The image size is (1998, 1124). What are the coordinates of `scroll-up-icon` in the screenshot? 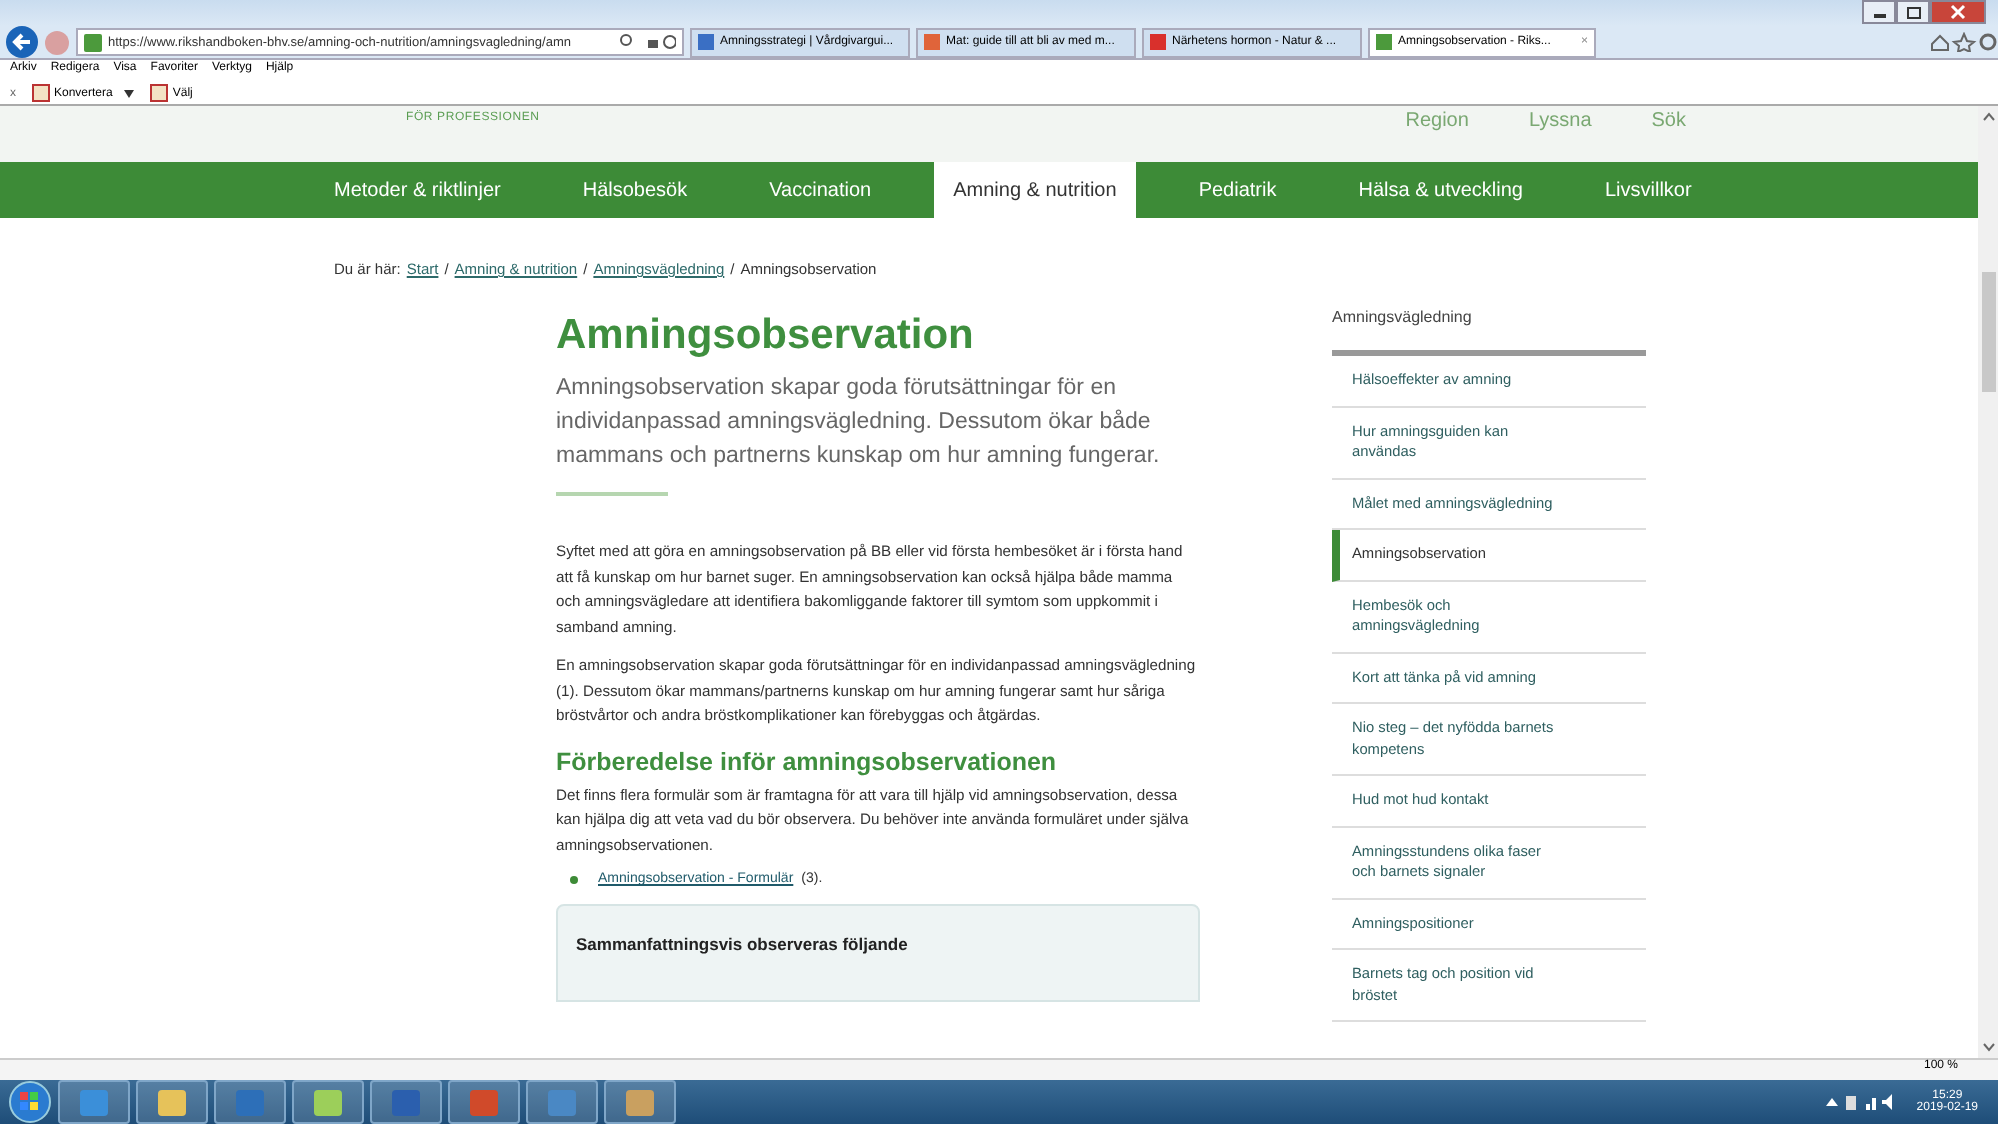 It's located at (1988, 117).